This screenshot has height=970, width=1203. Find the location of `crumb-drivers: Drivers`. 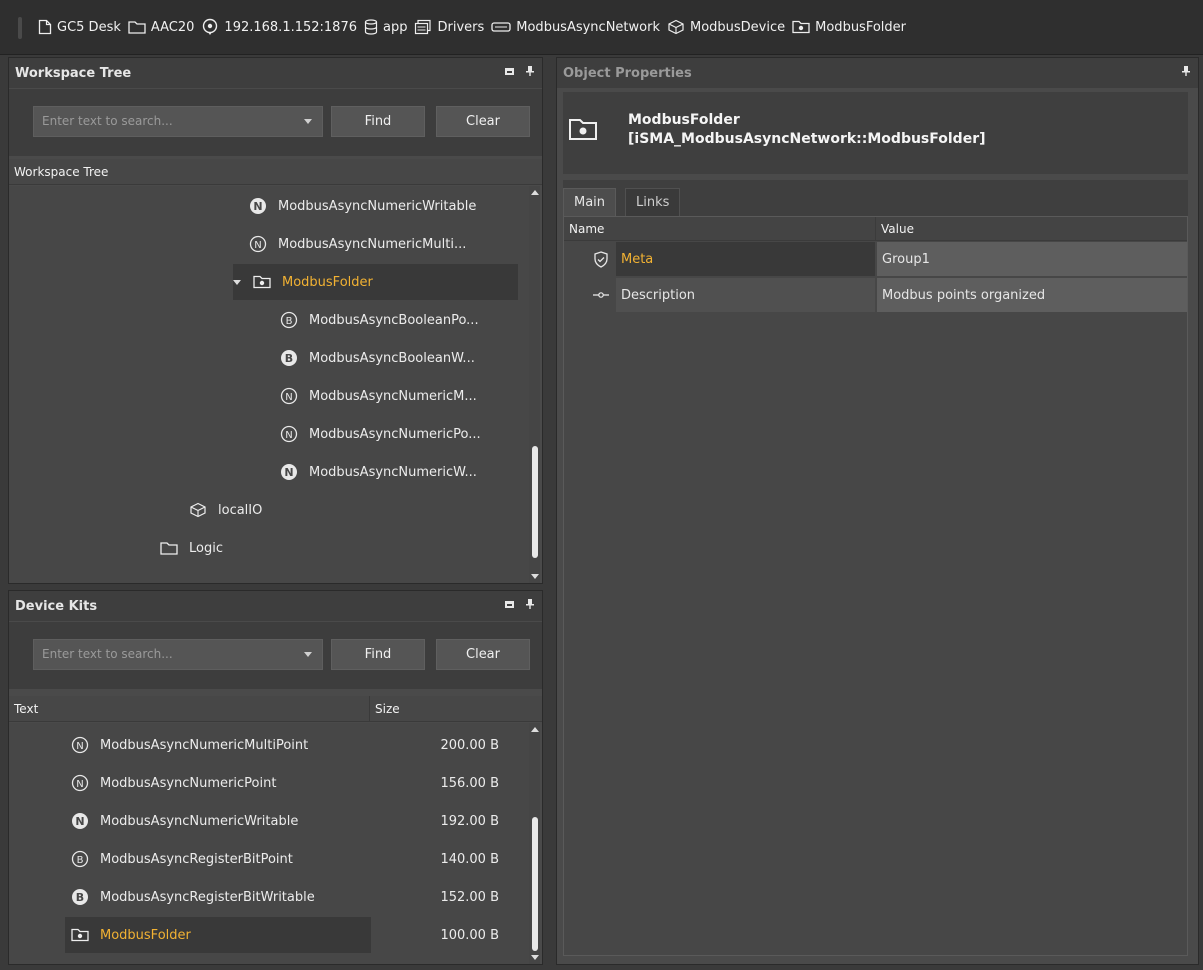

crumb-drivers: Drivers is located at coordinates (449, 27).